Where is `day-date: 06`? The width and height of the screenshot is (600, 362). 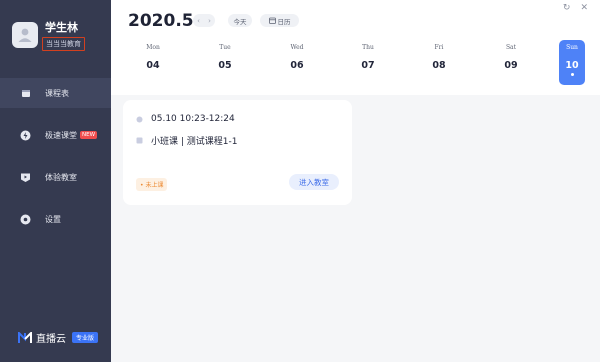 day-date: 06 is located at coordinates (297, 65).